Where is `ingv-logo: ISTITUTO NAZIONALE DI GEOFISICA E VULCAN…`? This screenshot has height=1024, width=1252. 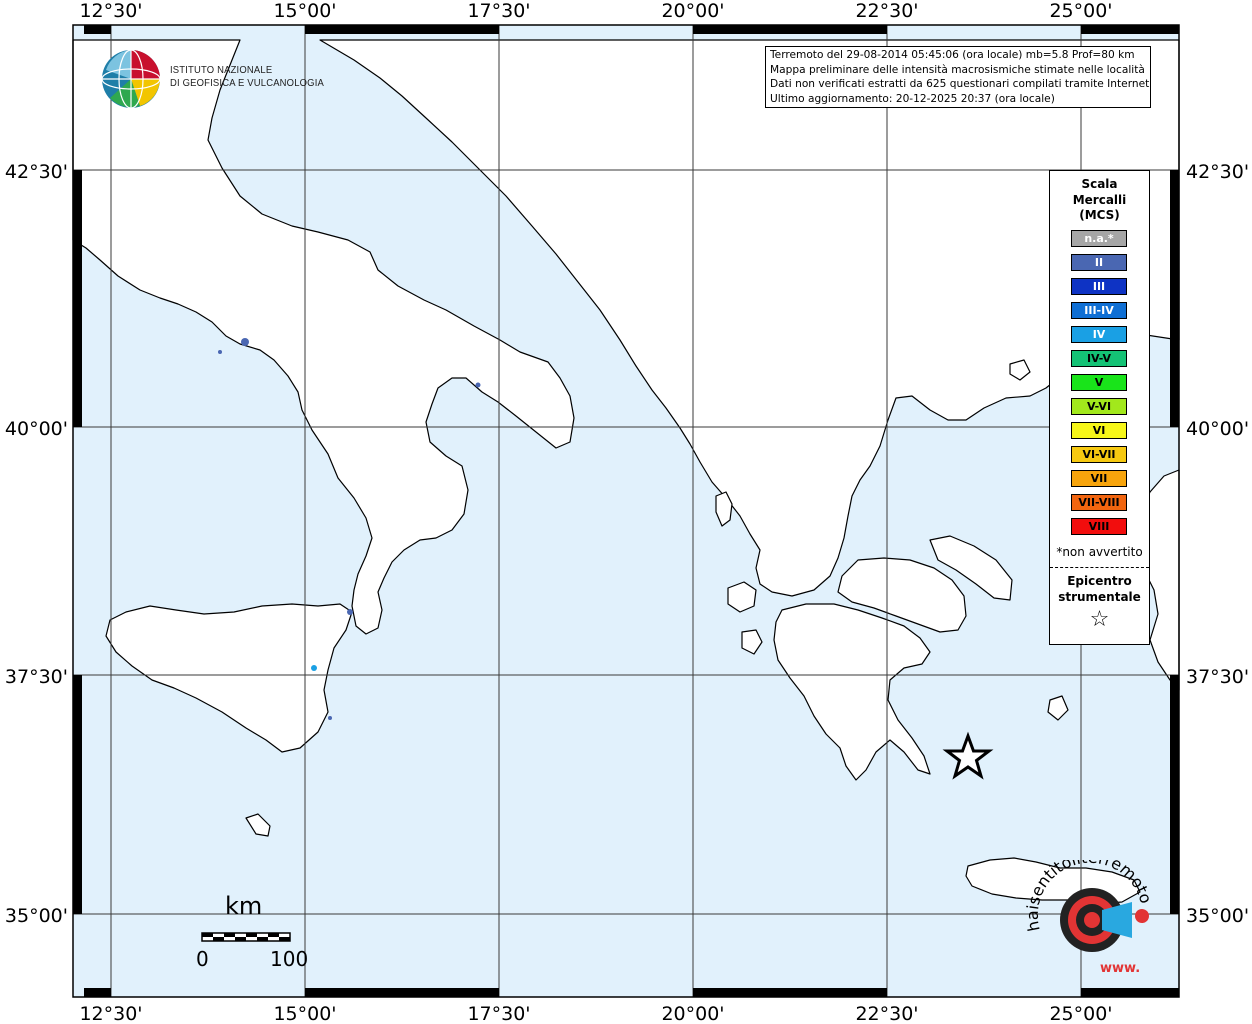
ingv-logo: ISTITUTO NAZIONALE DI GEOFISICA E VULCAN… is located at coordinates (212, 79).